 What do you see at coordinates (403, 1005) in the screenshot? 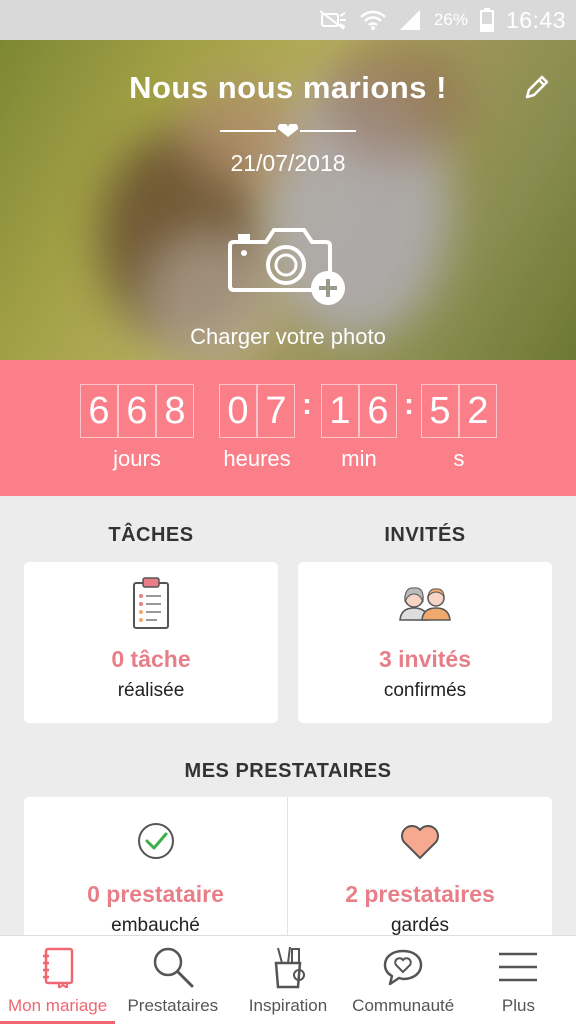
I see `nav-label: Communauté` at bounding box center [403, 1005].